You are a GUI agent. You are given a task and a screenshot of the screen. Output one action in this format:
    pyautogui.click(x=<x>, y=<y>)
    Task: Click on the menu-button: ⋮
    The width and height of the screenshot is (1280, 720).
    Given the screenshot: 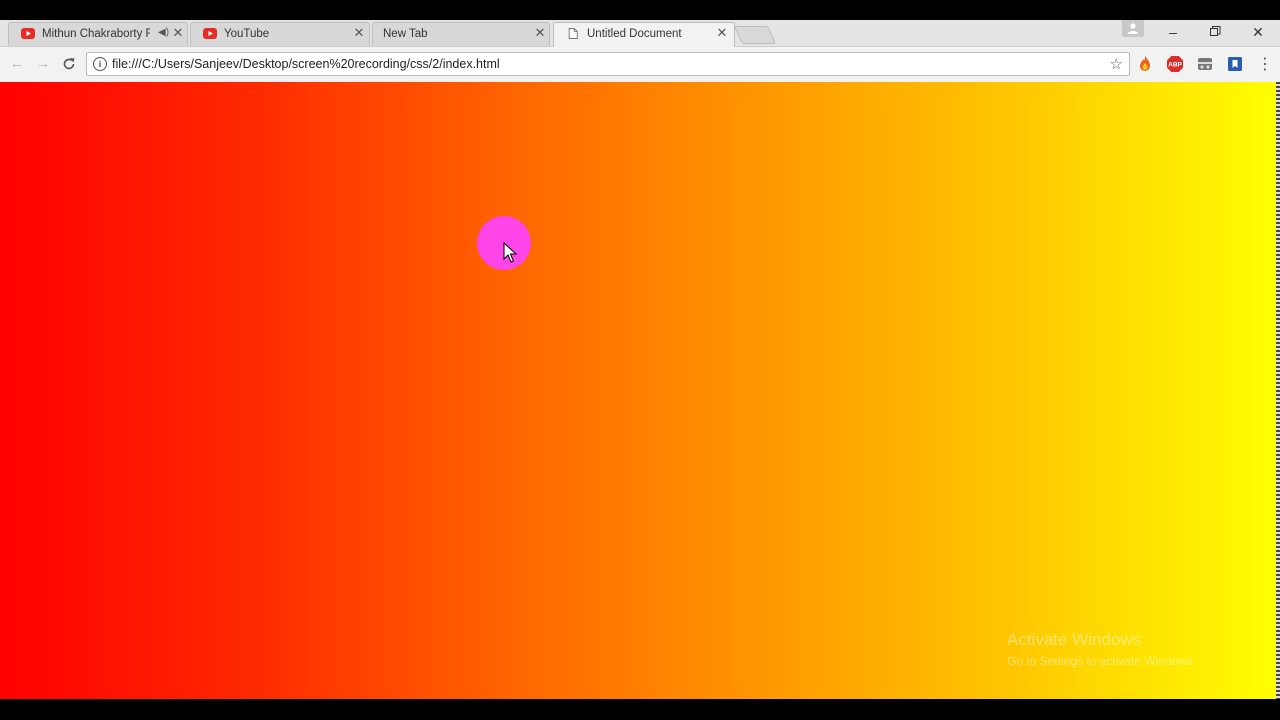 What is the action you would take?
    pyautogui.click(x=1265, y=65)
    